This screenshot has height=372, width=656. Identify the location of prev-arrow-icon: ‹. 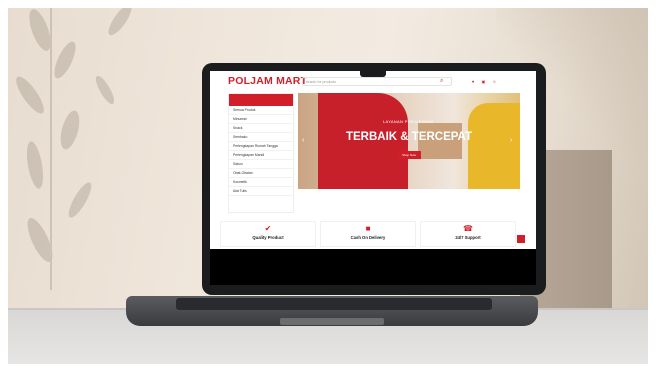
(303, 140).